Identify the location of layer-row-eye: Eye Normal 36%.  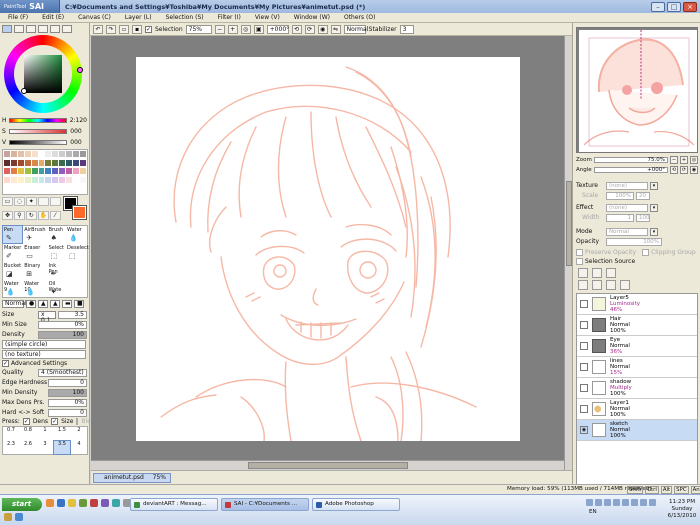
(637, 346).